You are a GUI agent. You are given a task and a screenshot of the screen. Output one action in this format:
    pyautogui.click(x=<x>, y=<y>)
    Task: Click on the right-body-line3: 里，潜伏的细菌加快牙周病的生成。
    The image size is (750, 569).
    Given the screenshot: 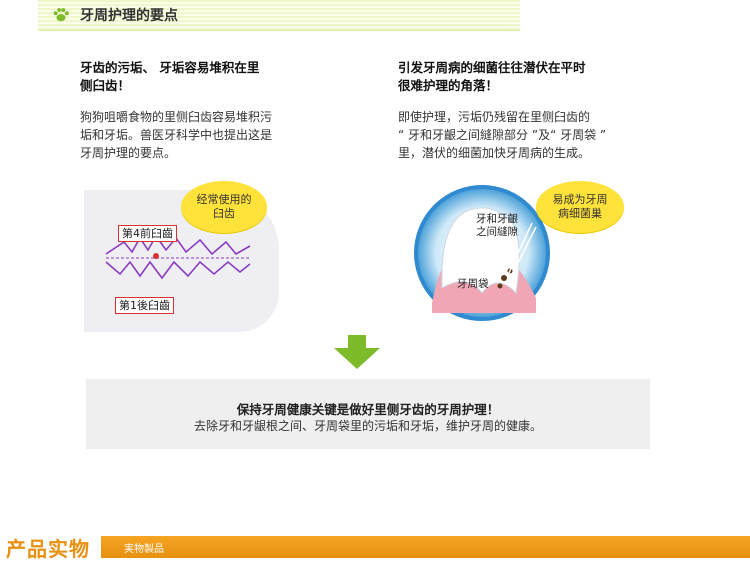 What is the action you would take?
    pyautogui.click(x=494, y=153)
    